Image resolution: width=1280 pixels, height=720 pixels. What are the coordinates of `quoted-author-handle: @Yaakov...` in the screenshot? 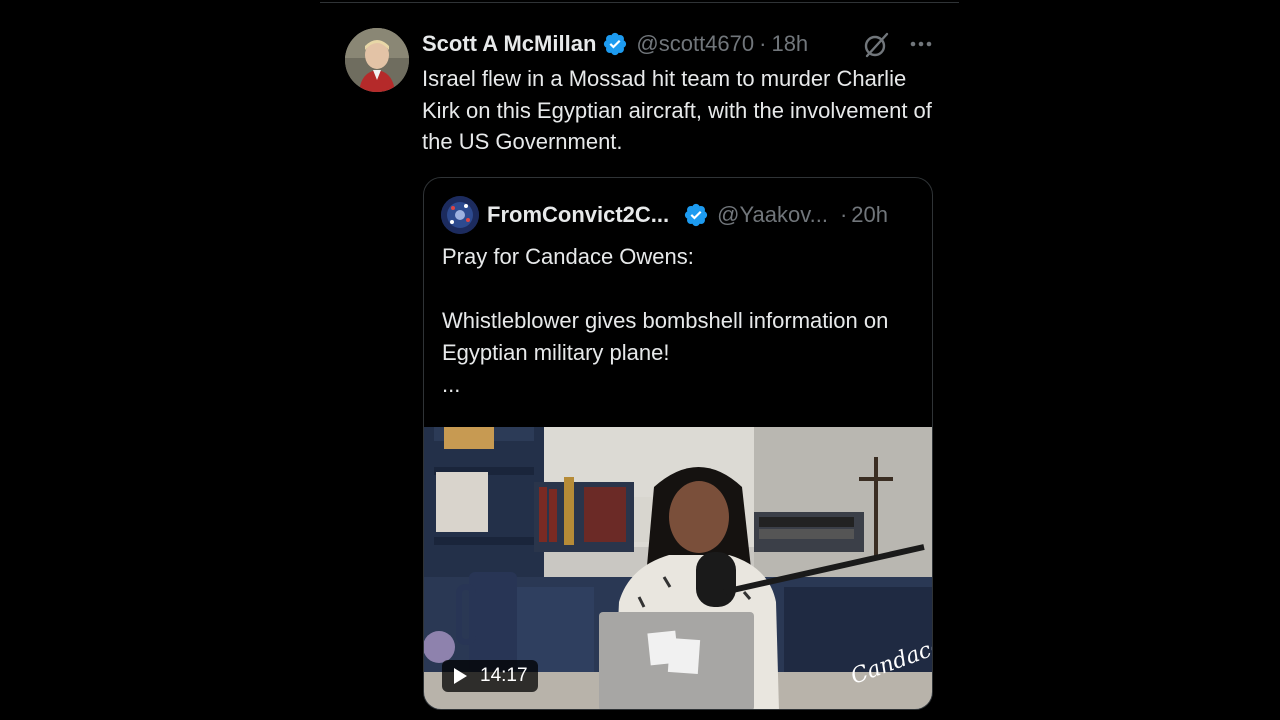 It's located at (772, 215).